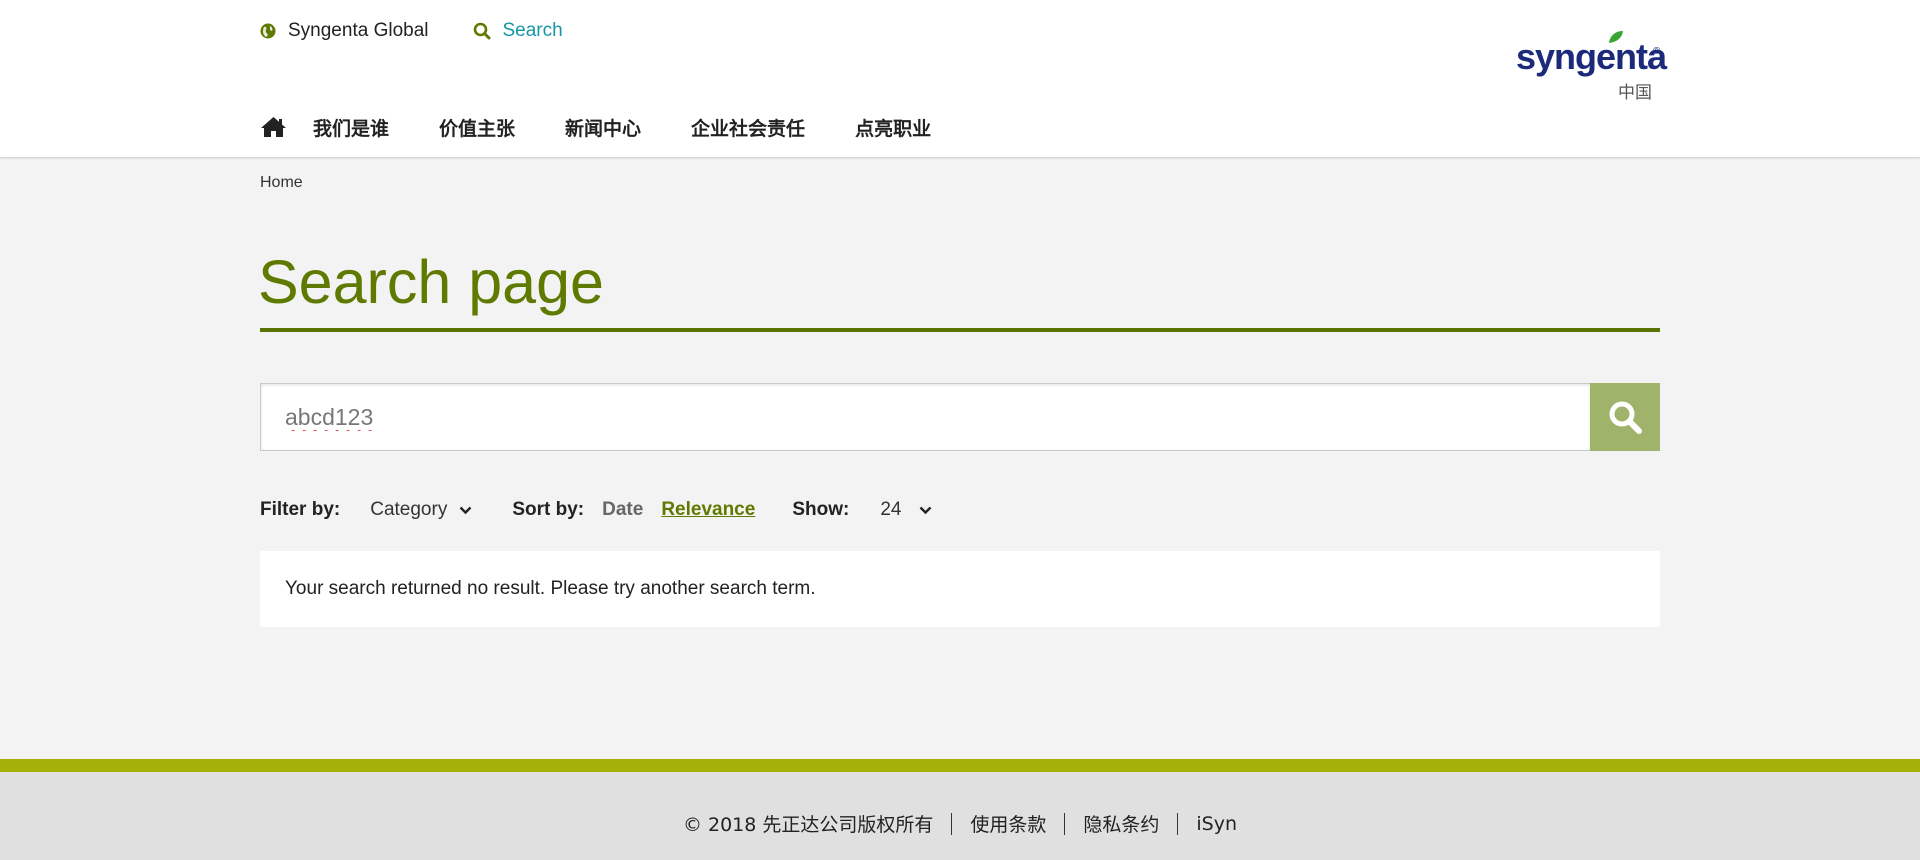 The image size is (1920, 860). What do you see at coordinates (477, 127) in the screenshot?
I see `nav-item-value-proposition: 价值主张` at bounding box center [477, 127].